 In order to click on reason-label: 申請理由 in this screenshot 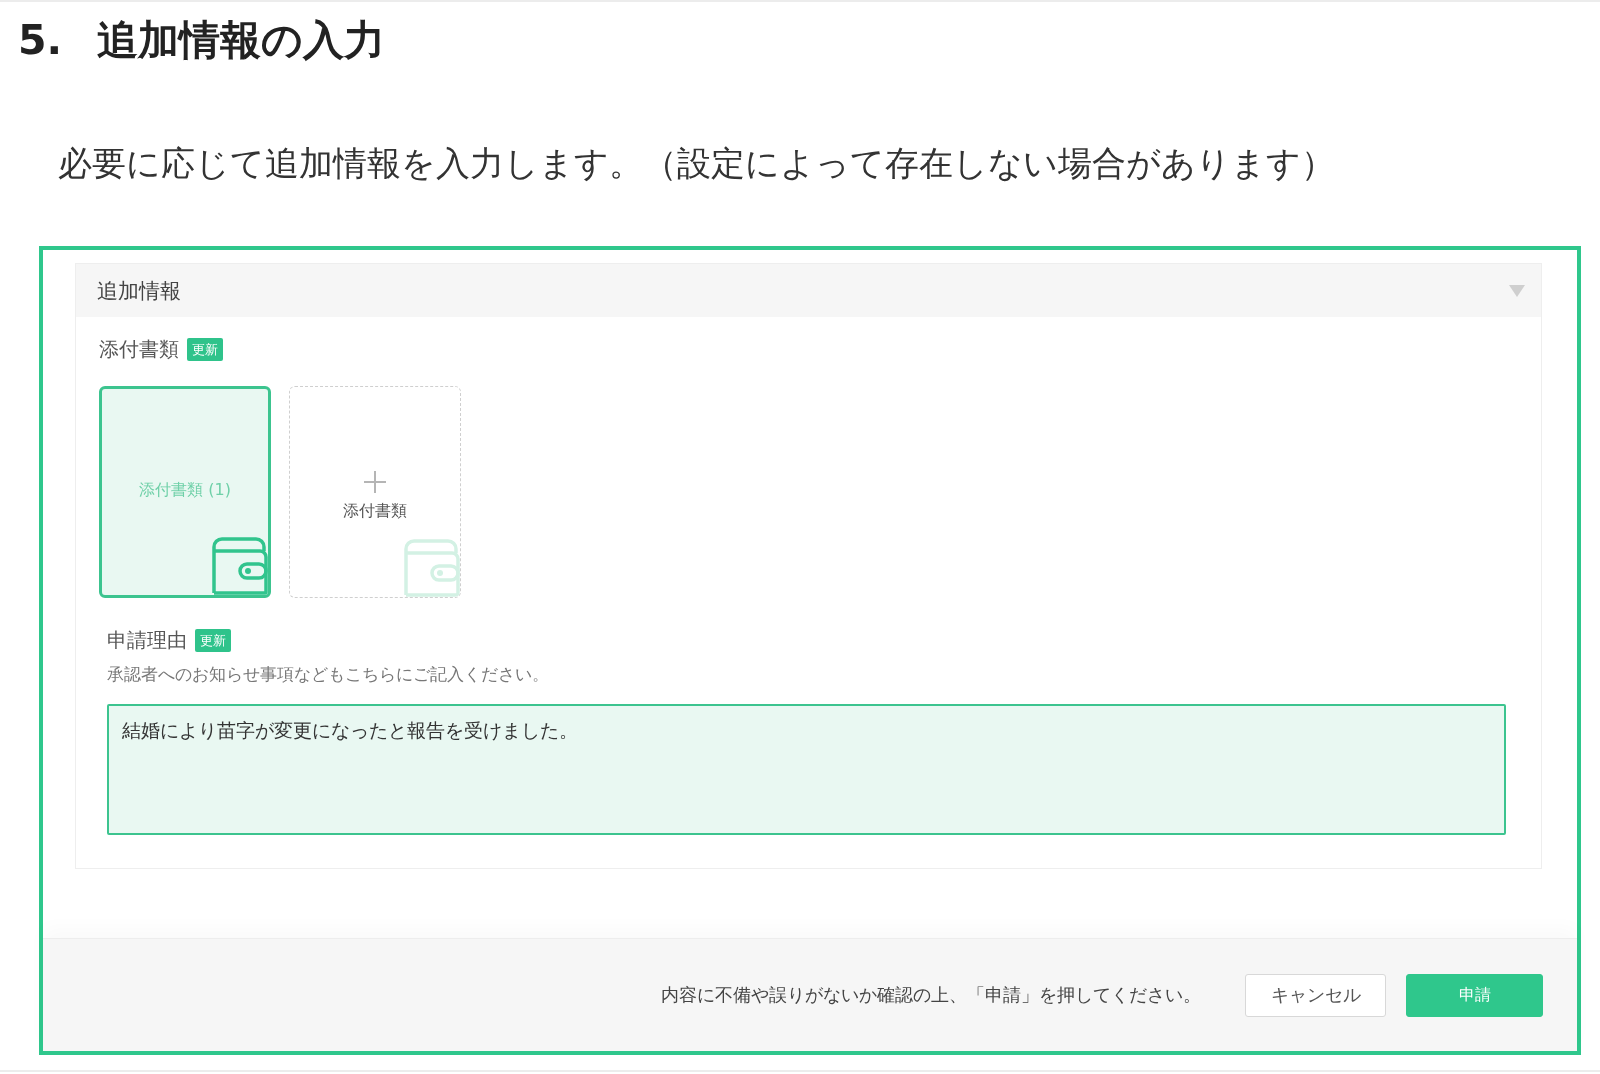, I will do `click(147, 640)`.